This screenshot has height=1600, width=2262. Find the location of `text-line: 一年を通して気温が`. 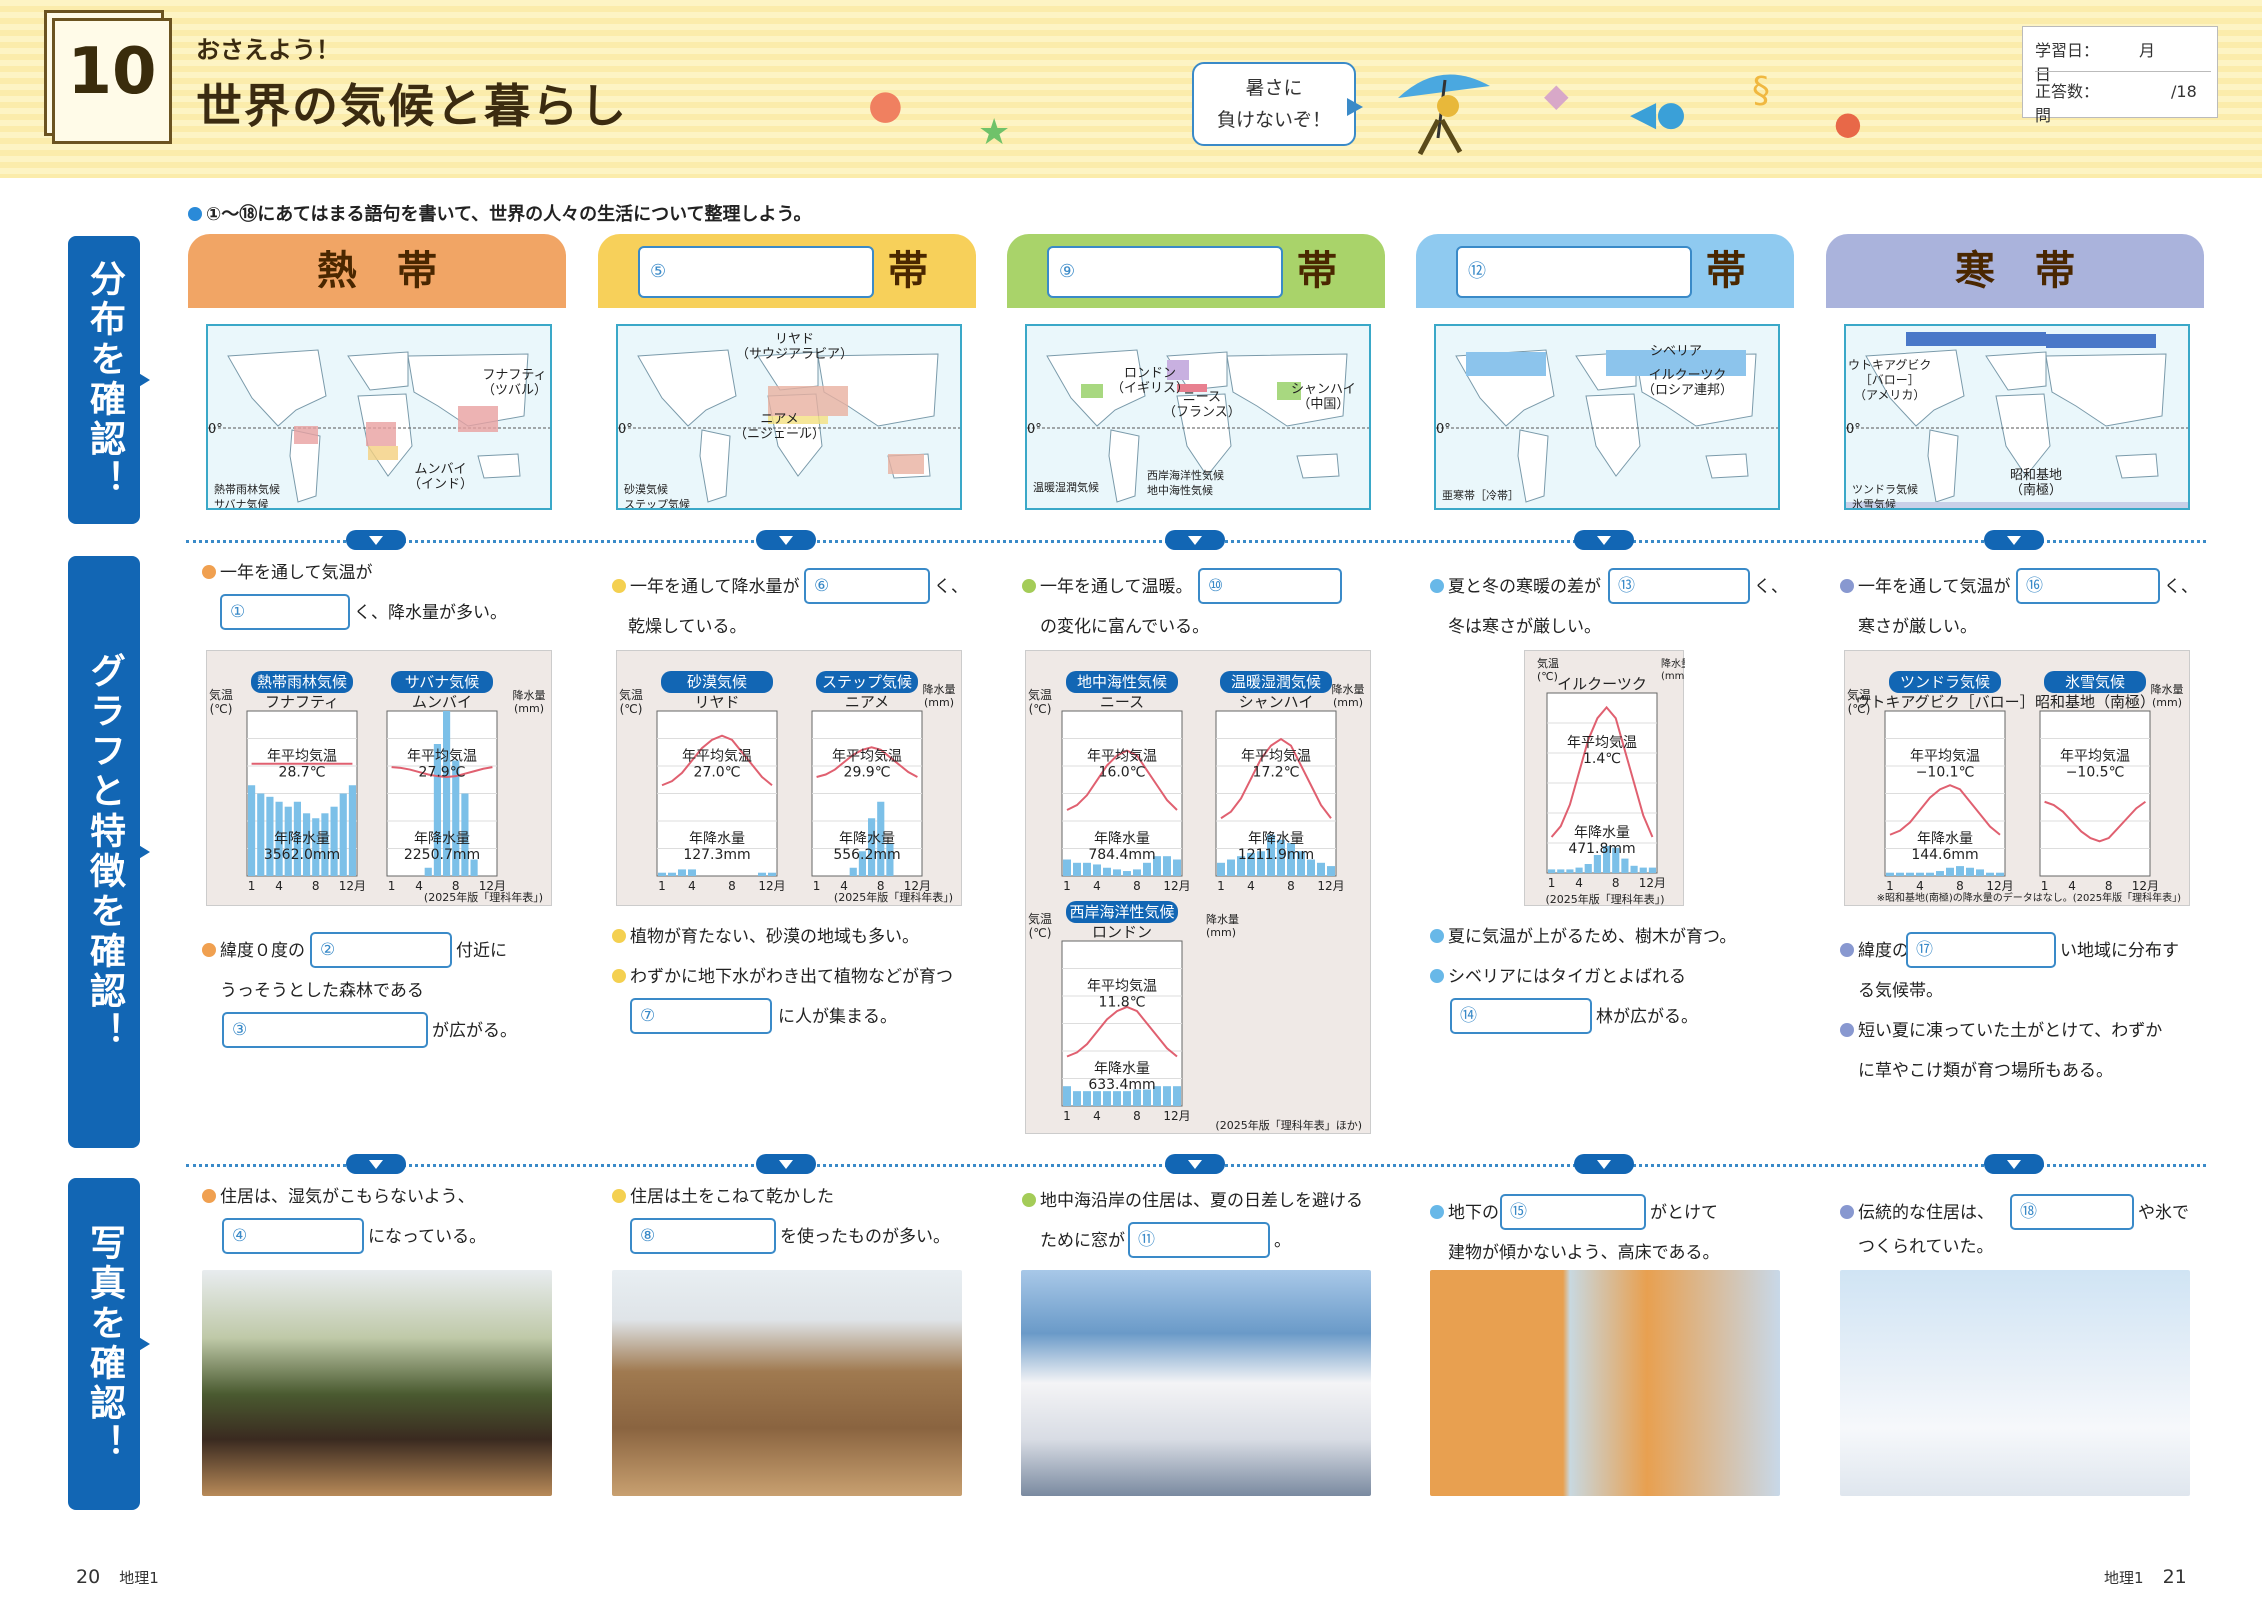

text-line: 一年を通して気温が is located at coordinates (287, 573).